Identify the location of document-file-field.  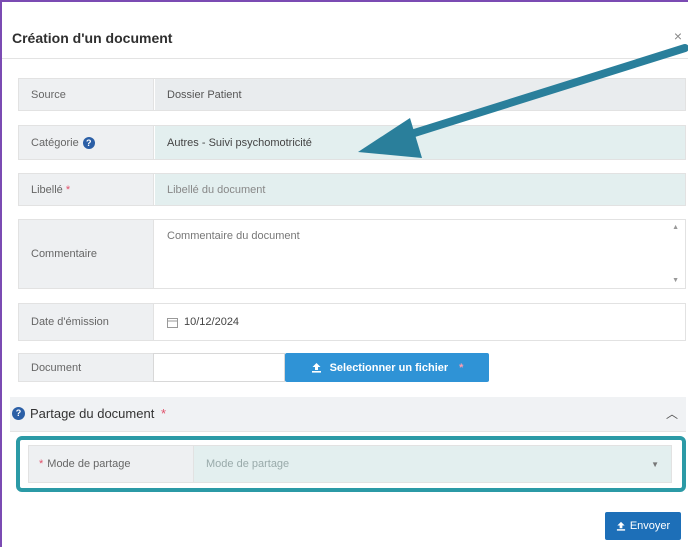
(219, 367).